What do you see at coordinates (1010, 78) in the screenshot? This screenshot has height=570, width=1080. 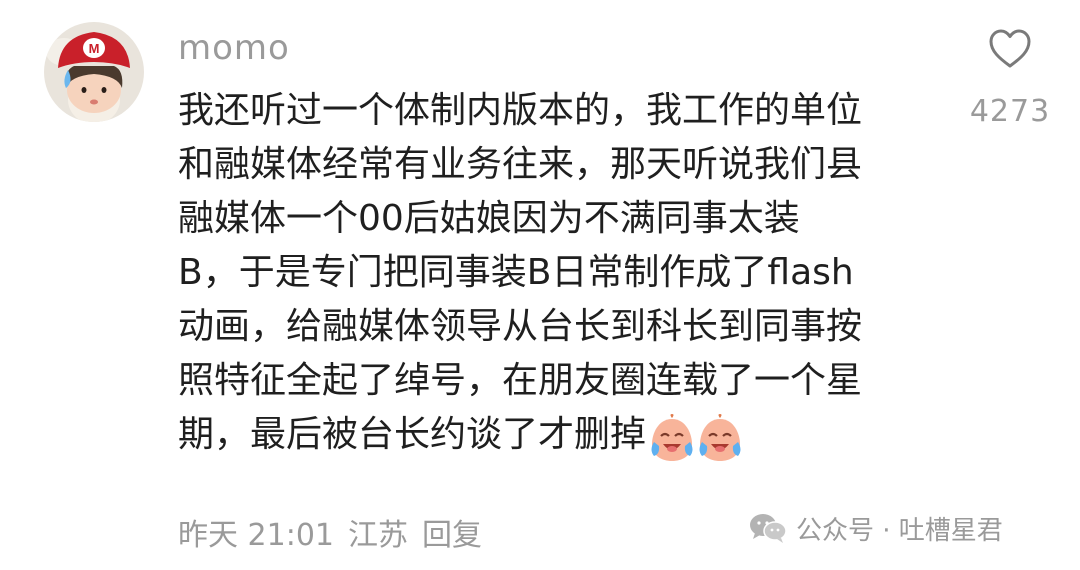 I see `like-area: 4273` at bounding box center [1010, 78].